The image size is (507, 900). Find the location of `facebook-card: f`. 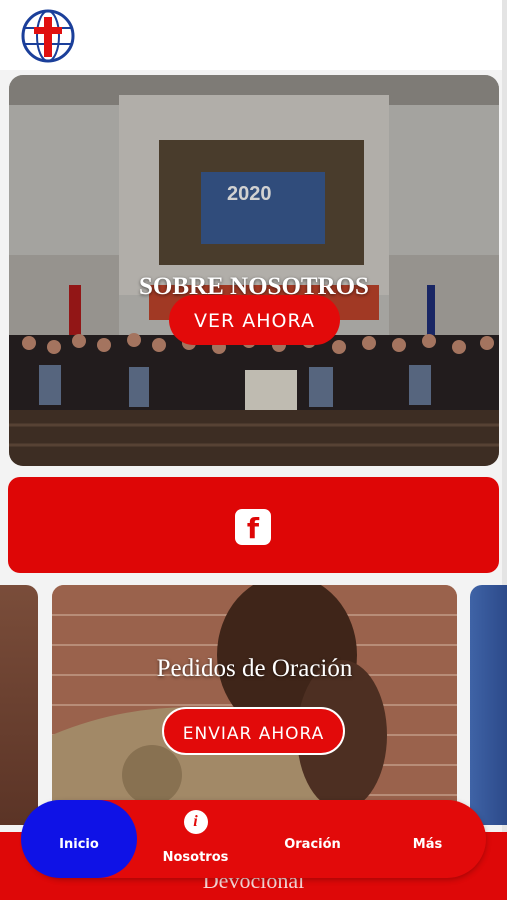

facebook-card: f is located at coordinates (253, 525).